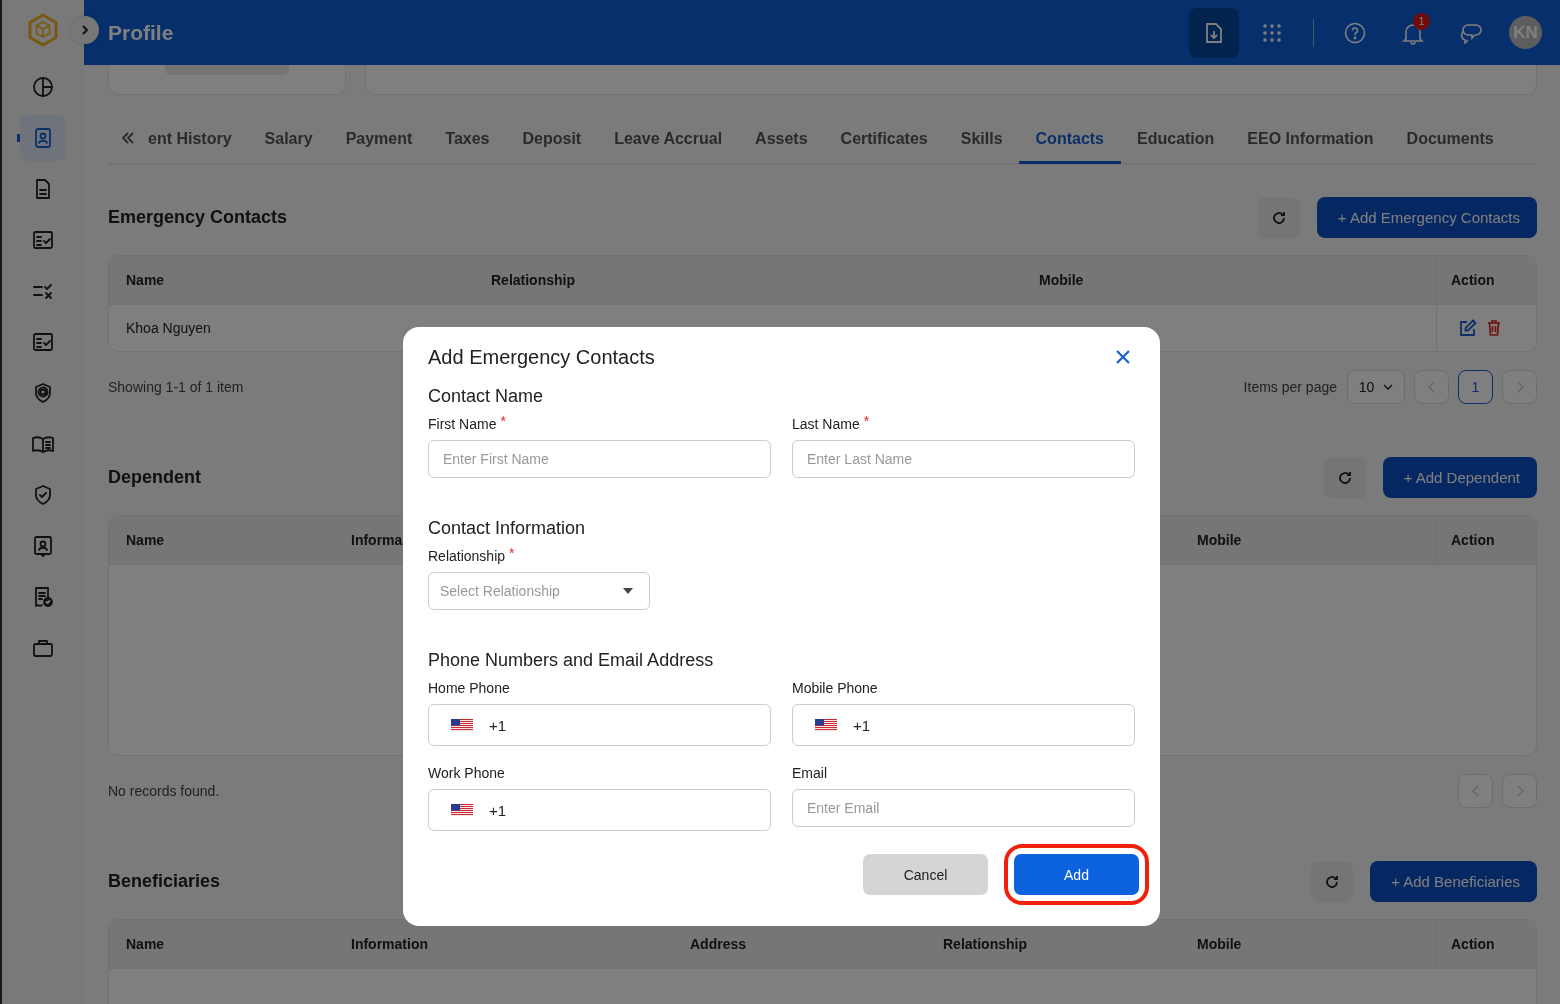 Image resolution: width=1560 pixels, height=1004 pixels. Describe the element at coordinates (164, 791) in the screenshot. I see `records-summary: No records found.` at that location.